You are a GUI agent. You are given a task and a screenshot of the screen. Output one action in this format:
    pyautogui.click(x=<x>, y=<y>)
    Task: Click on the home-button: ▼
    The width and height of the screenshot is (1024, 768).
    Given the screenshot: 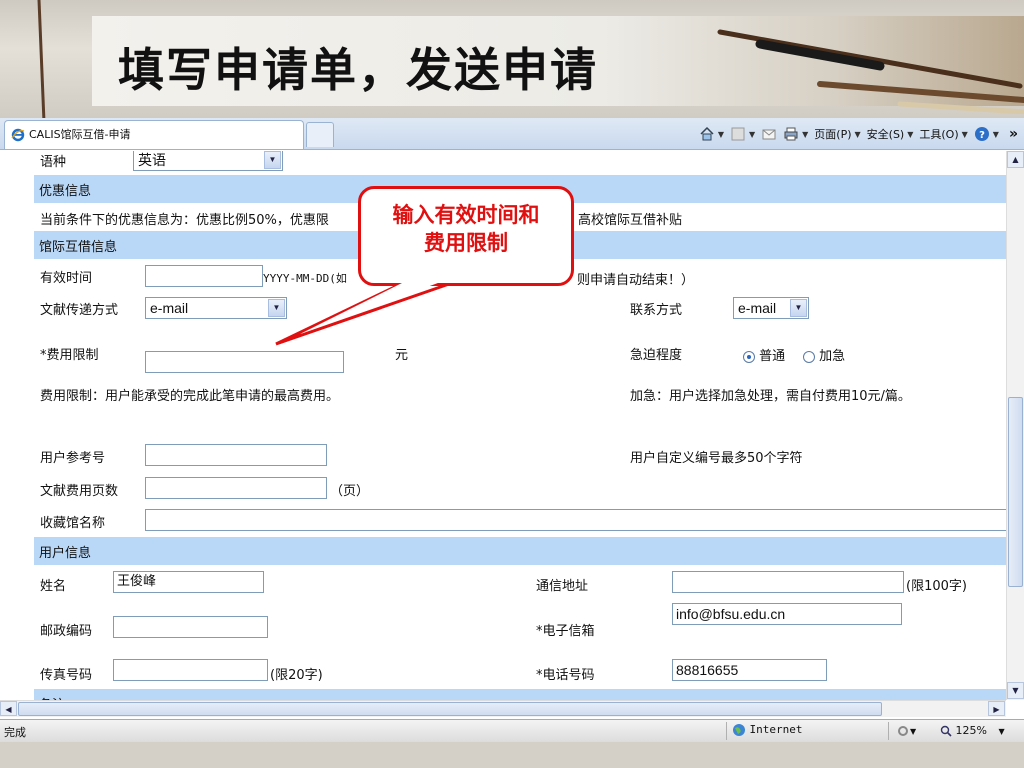 What is the action you would take?
    pyautogui.click(x=711, y=134)
    